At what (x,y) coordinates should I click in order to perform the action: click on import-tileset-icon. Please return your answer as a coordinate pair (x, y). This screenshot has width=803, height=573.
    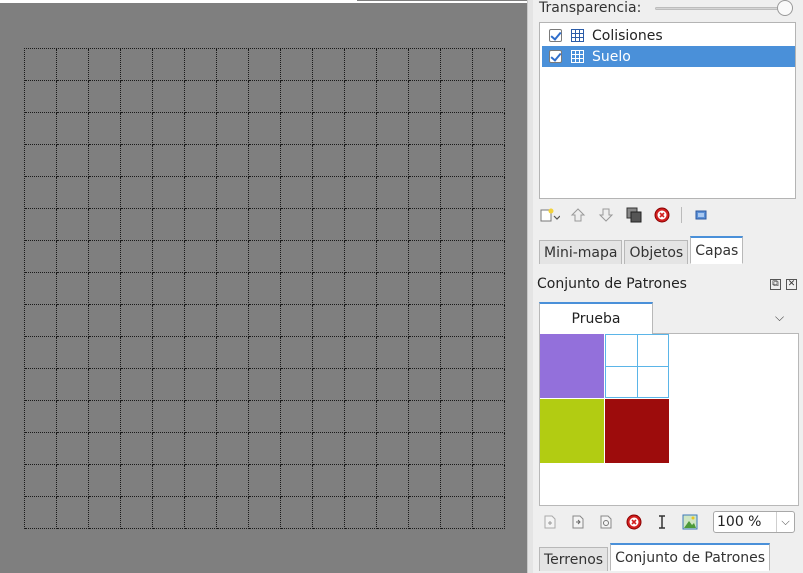
    Looking at the image, I should click on (578, 522).